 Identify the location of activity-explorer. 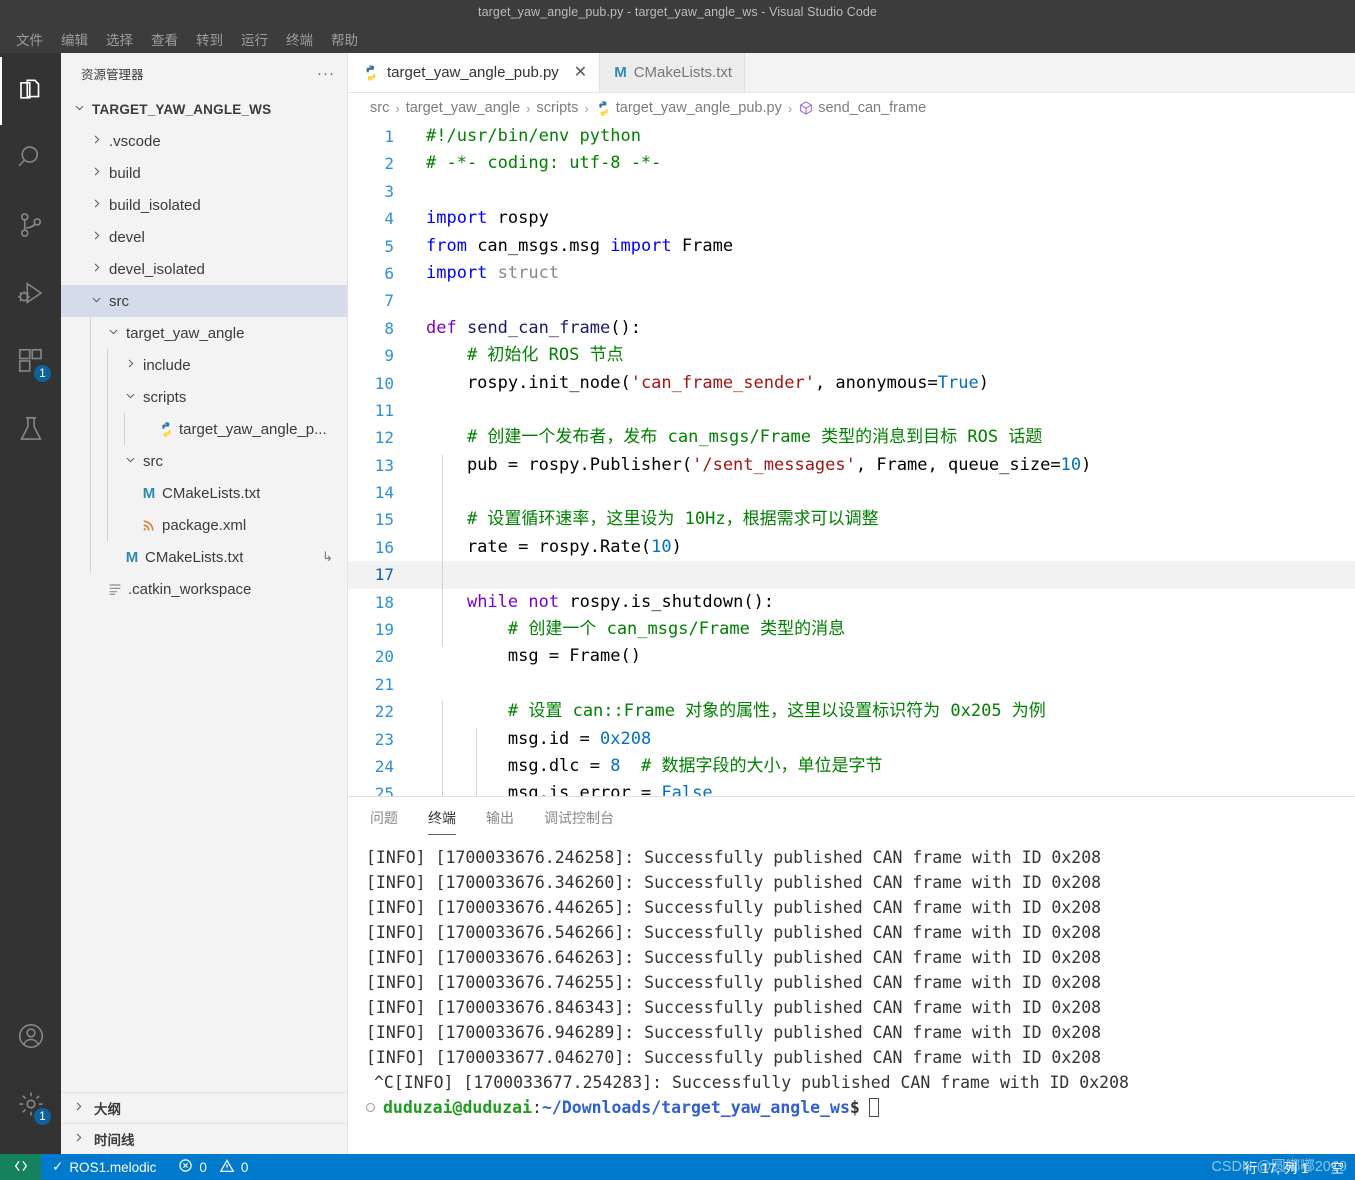
(30, 91).